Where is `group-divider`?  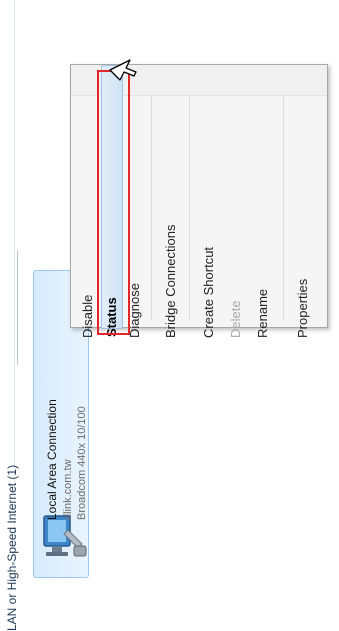
group-divider is located at coordinates (17, 307).